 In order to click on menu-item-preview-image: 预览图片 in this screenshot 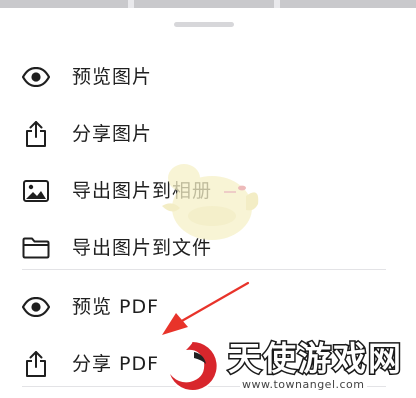, I will do `click(208, 76)`.